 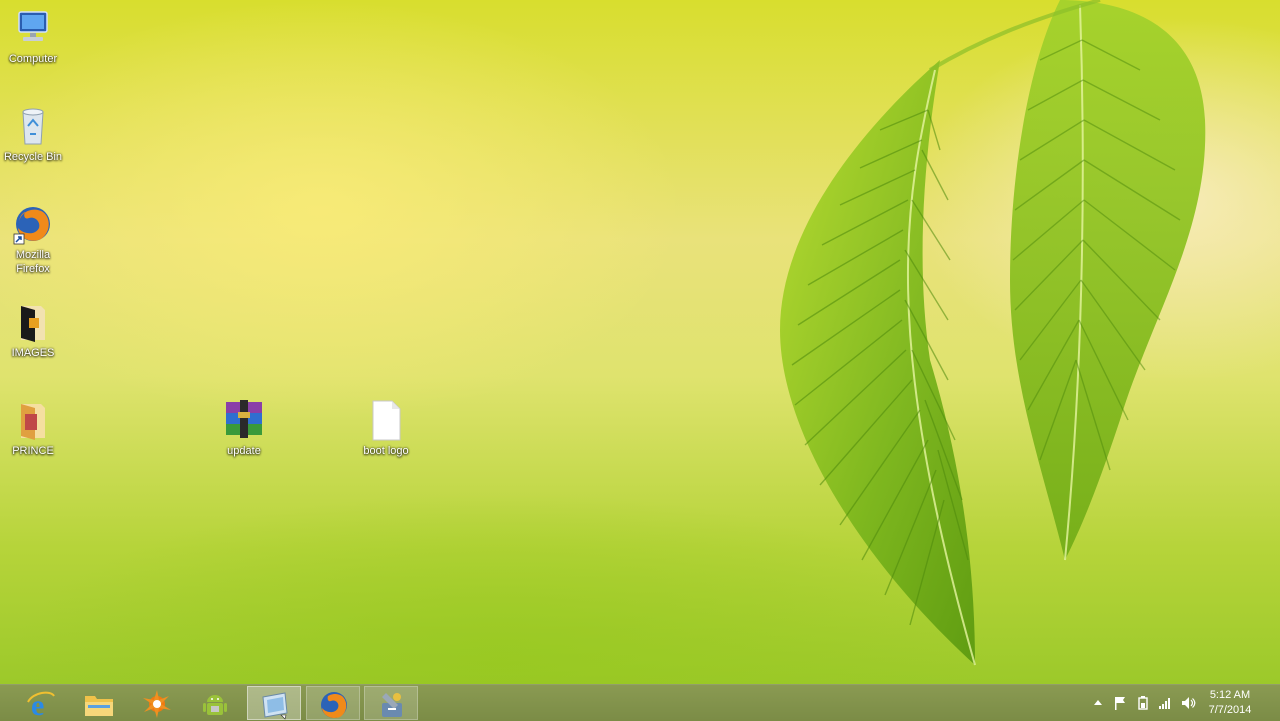 I want to click on window-app-icon, so click(x=275, y=706).